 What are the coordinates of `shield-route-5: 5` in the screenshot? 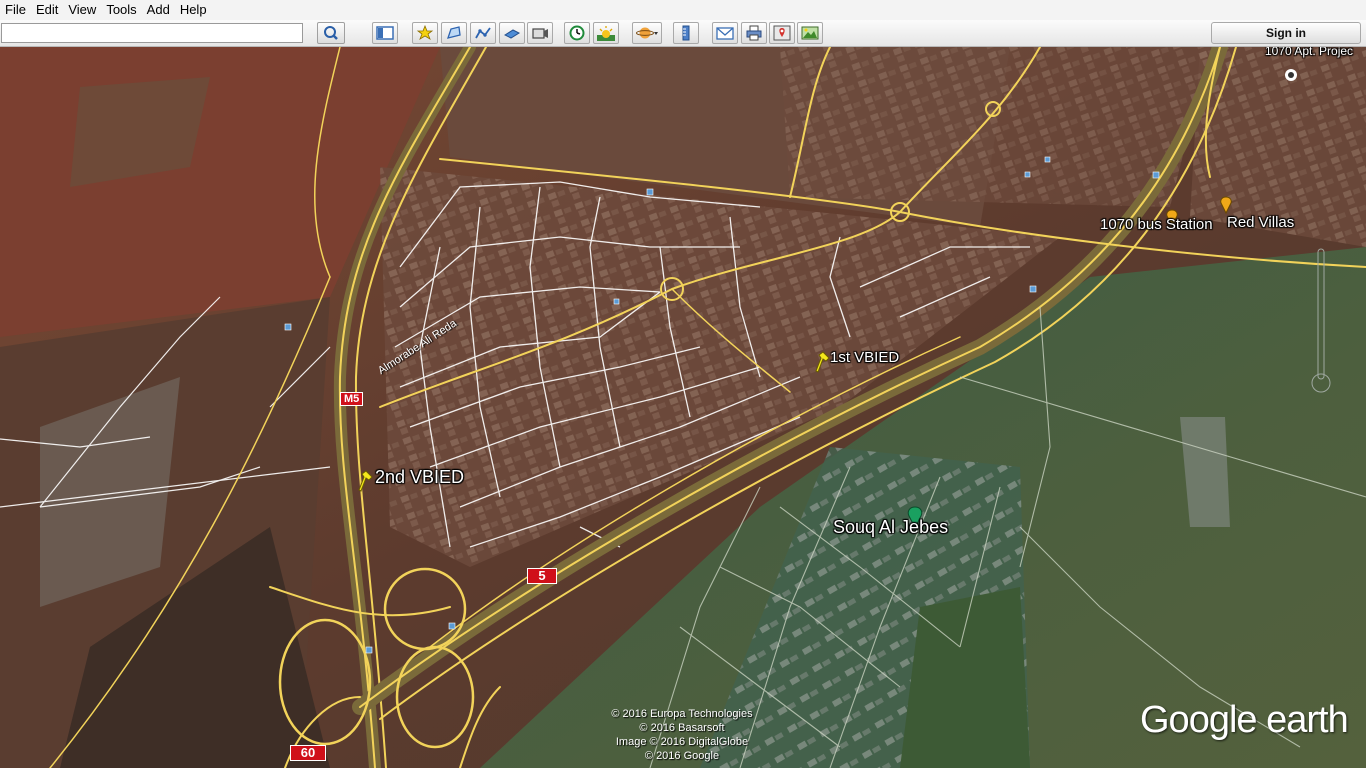 It's located at (542, 576).